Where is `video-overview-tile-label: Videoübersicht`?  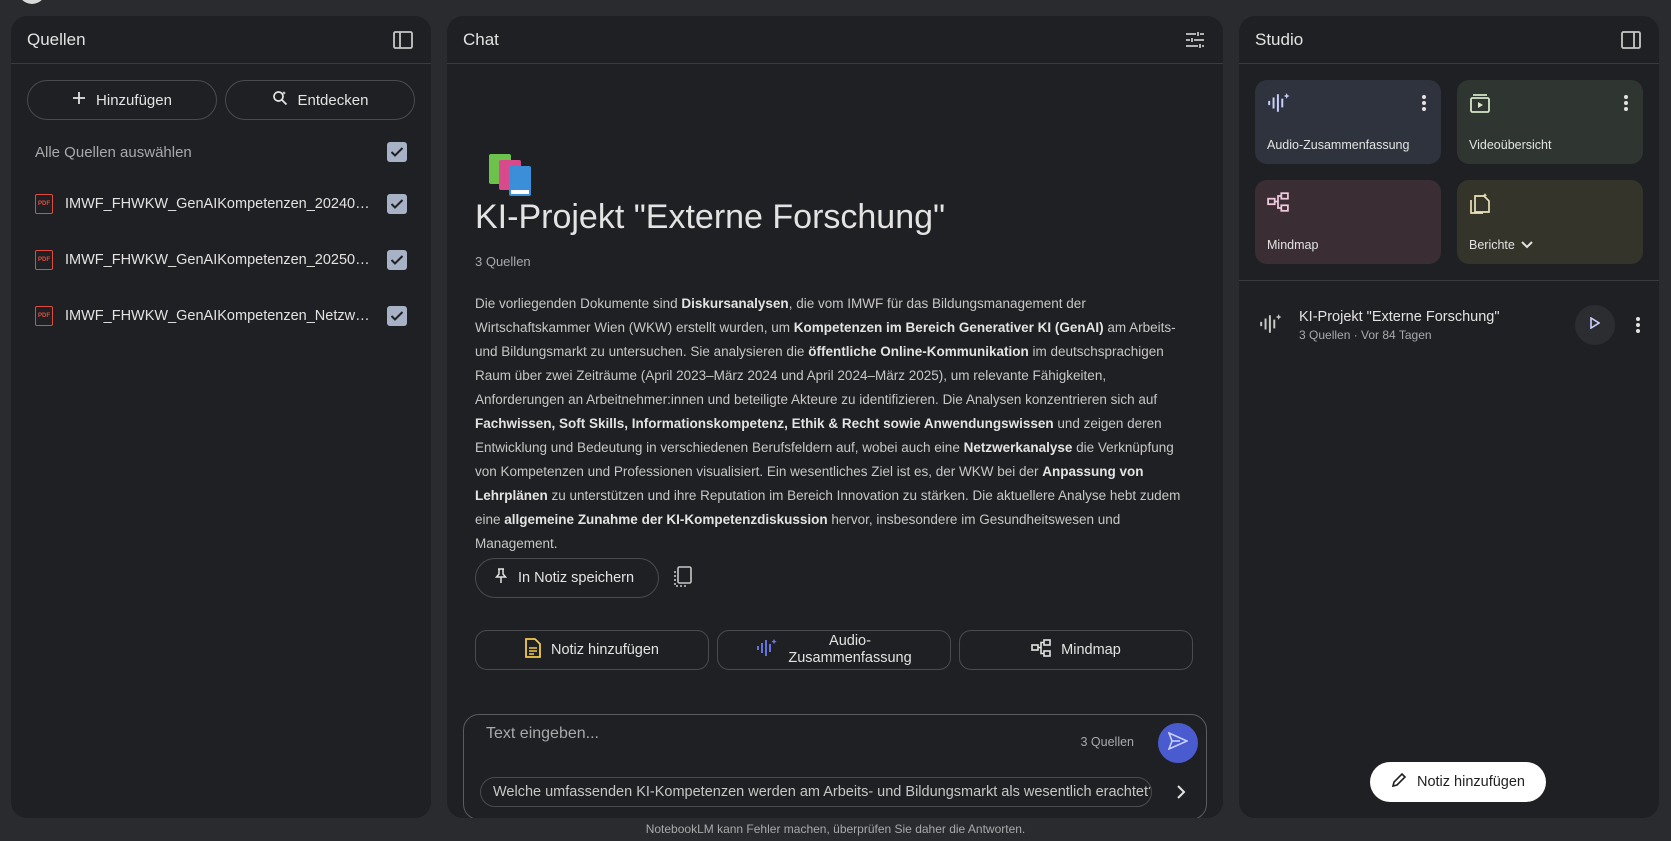
video-overview-tile-label: Videoübersicht is located at coordinates (1510, 145).